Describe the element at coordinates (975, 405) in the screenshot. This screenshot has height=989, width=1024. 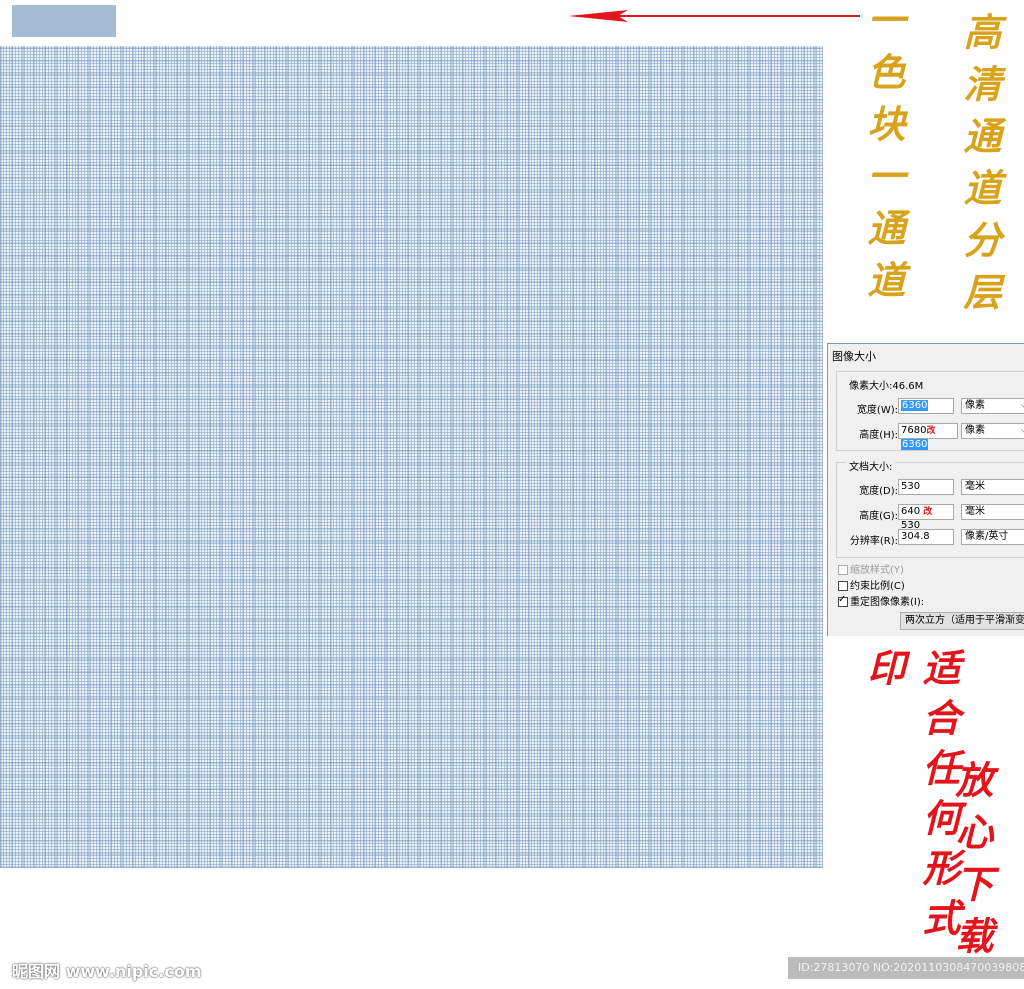
I see `width-unit: 像素` at that location.